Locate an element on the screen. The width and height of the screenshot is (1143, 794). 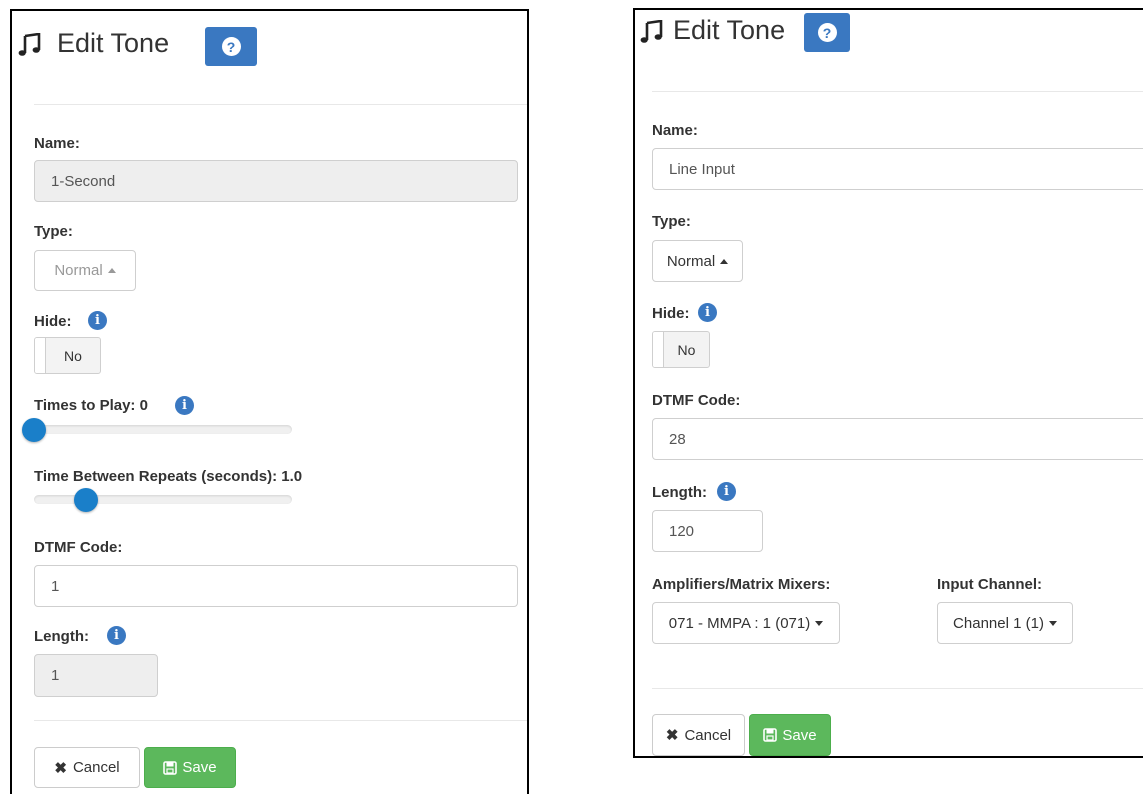
amplifiers-matrix-mixers-label: Amplifiers/Matrix Mixers: is located at coordinates (741, 584).